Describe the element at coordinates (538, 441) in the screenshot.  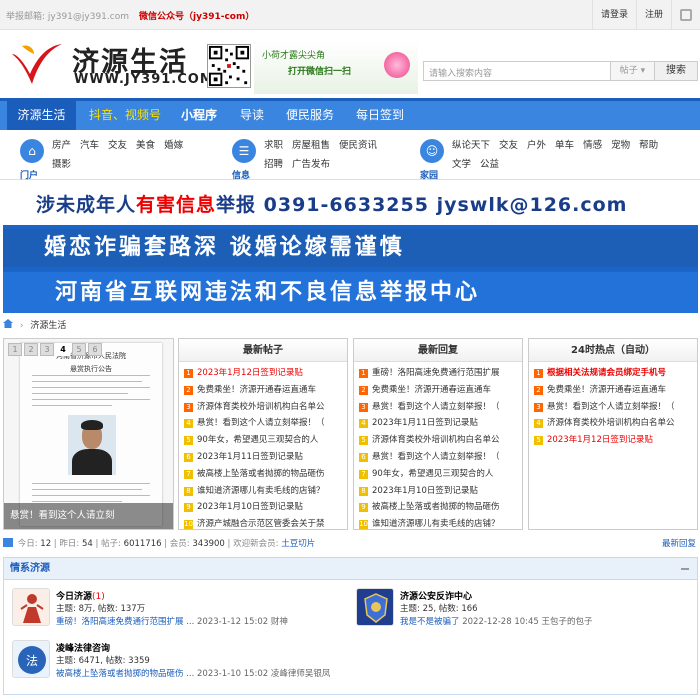
I see `rank-badge: 5` at that location.